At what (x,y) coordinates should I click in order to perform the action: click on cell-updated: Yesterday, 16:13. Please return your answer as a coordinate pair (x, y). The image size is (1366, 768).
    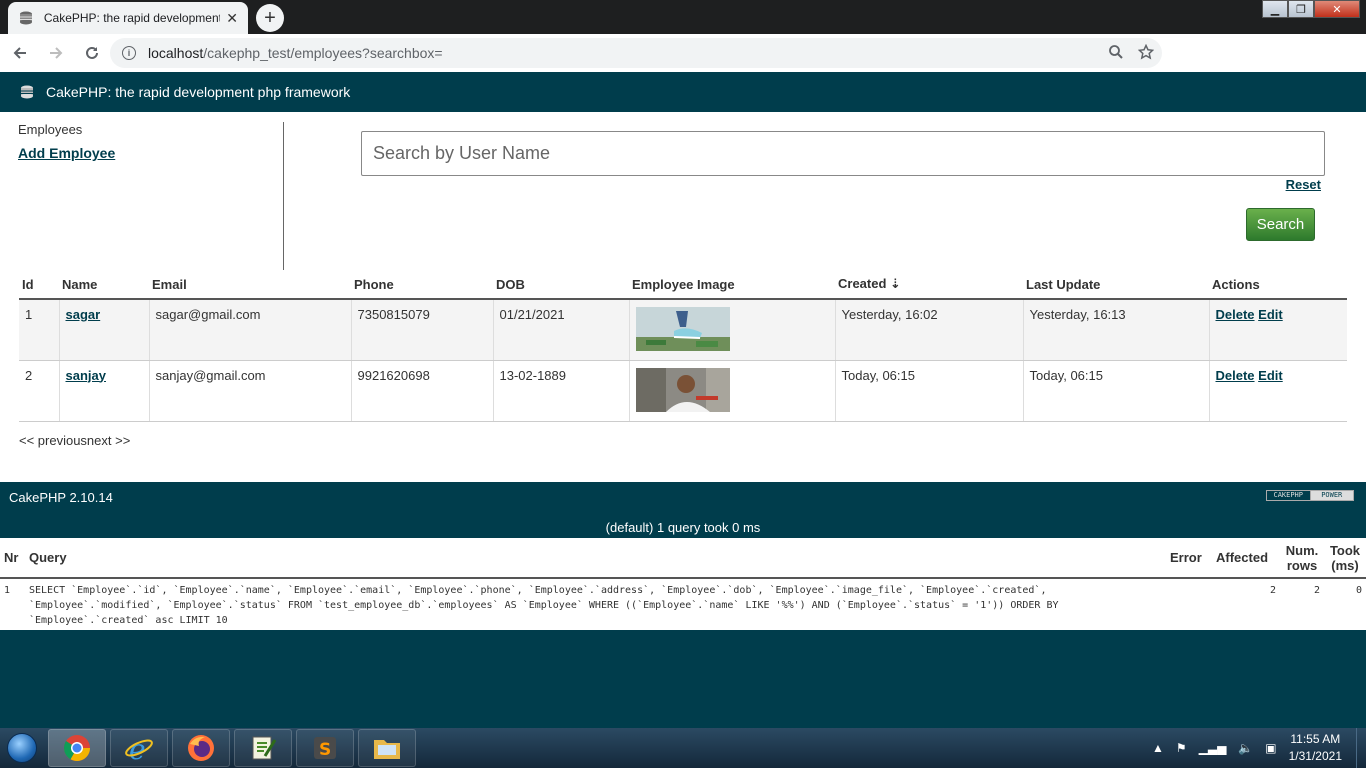
    Looking at the image, I should click on (1116, 330).